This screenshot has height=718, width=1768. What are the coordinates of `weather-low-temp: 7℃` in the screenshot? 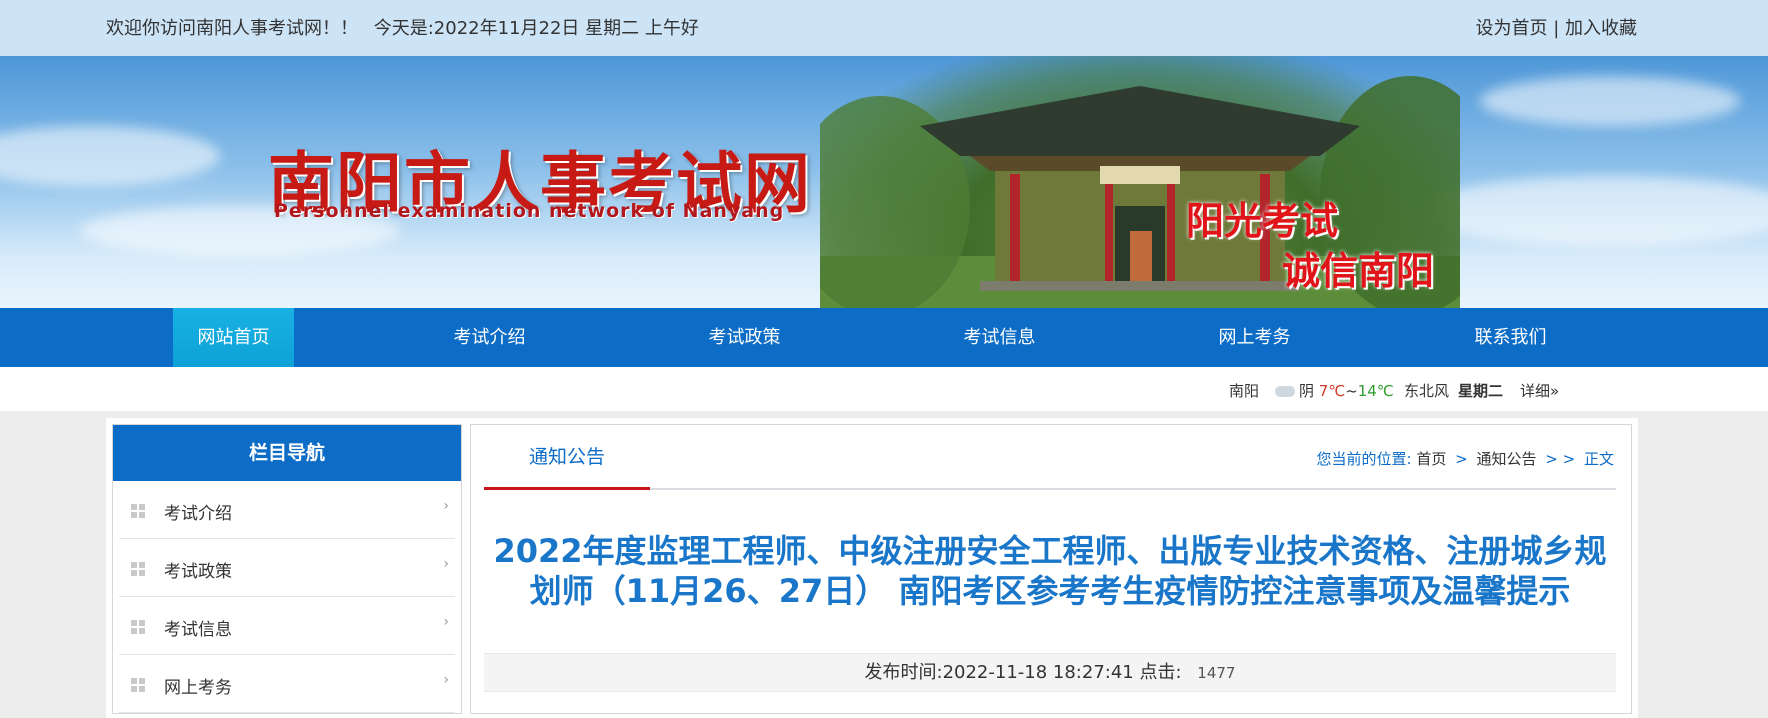 It's located at (1332, 391).